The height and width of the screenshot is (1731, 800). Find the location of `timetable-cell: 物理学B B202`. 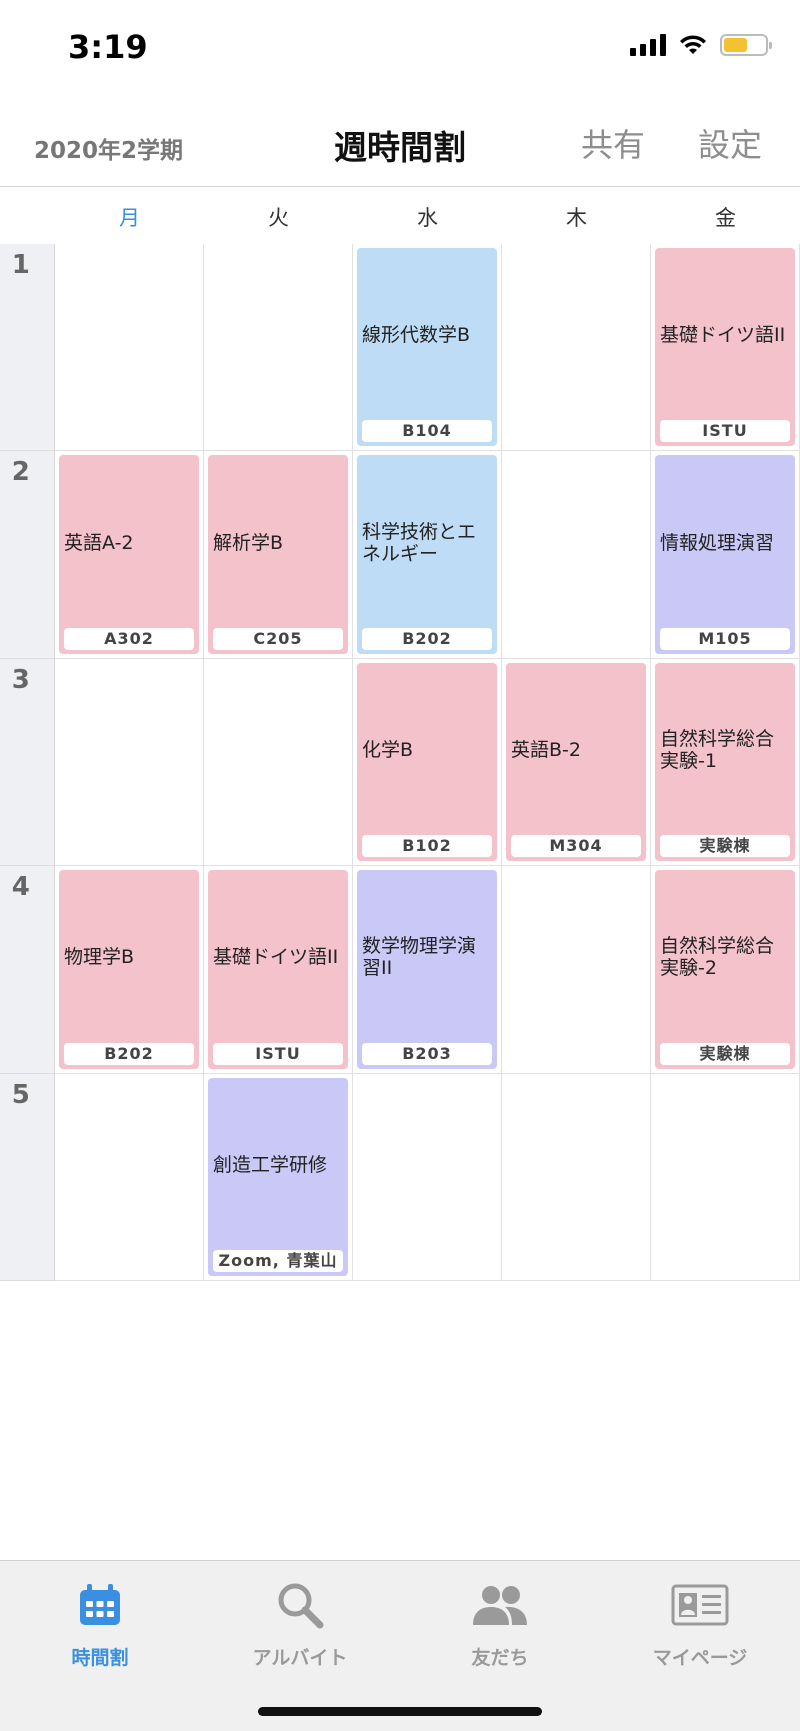

timetable-cell: 物理学B B202 is located at coordinates (129, 970).